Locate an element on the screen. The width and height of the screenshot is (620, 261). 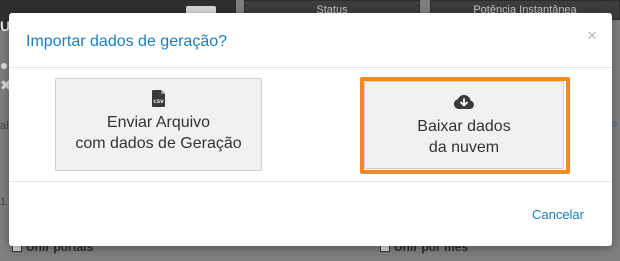
cloud-button-line2: da nuvem is located at coordinates (464, 147).